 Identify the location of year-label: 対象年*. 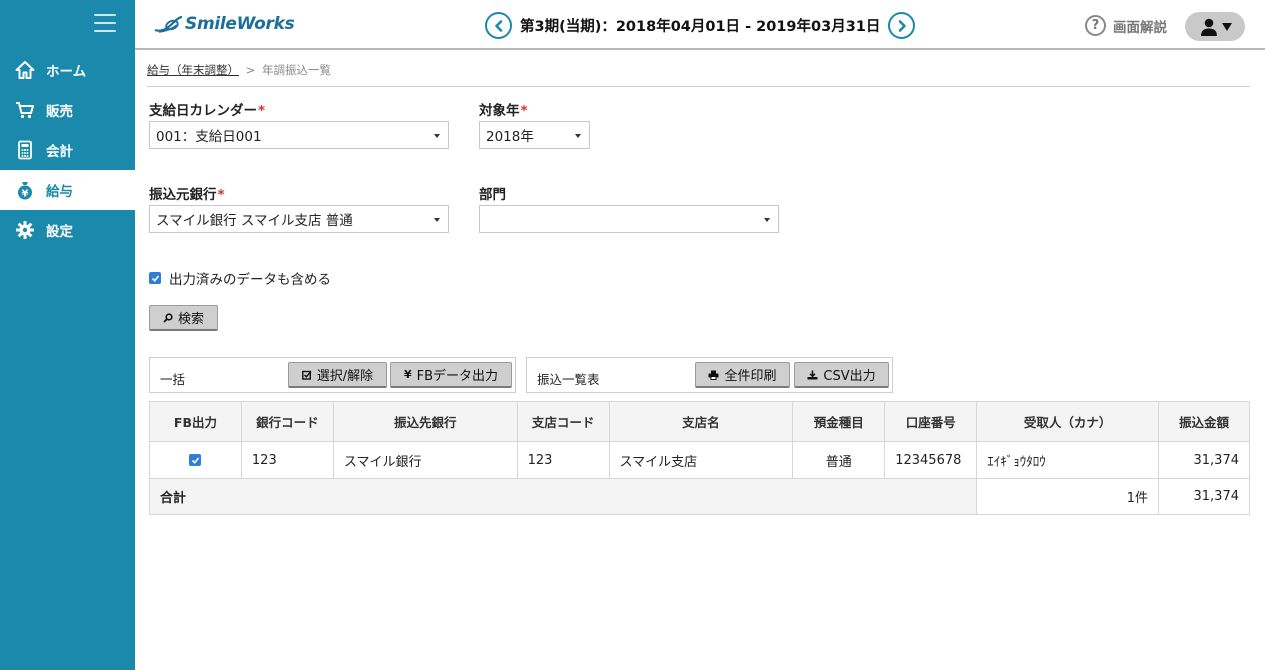
(503, 109).